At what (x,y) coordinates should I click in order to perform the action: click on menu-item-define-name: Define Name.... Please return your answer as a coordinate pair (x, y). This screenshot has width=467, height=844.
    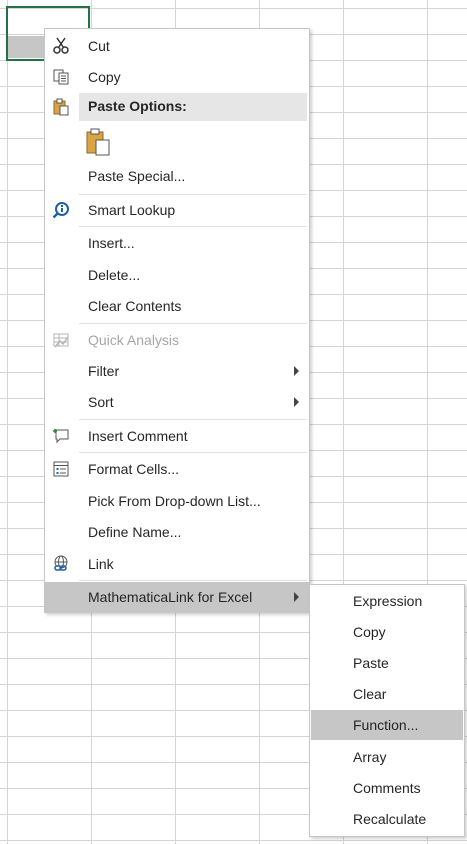
    Looking at the image, I should click on (177, 532).